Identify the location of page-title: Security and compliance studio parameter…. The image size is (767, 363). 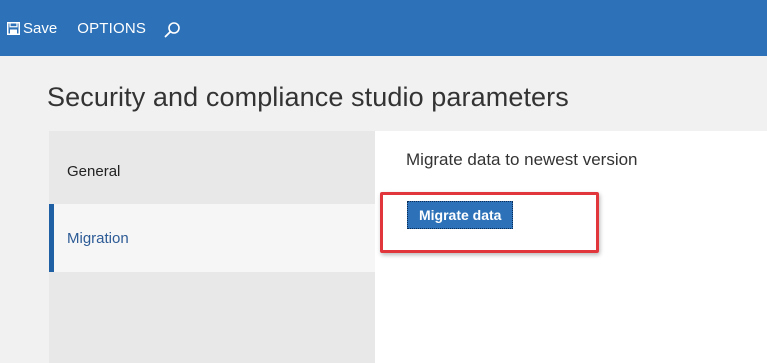
(308, 97).